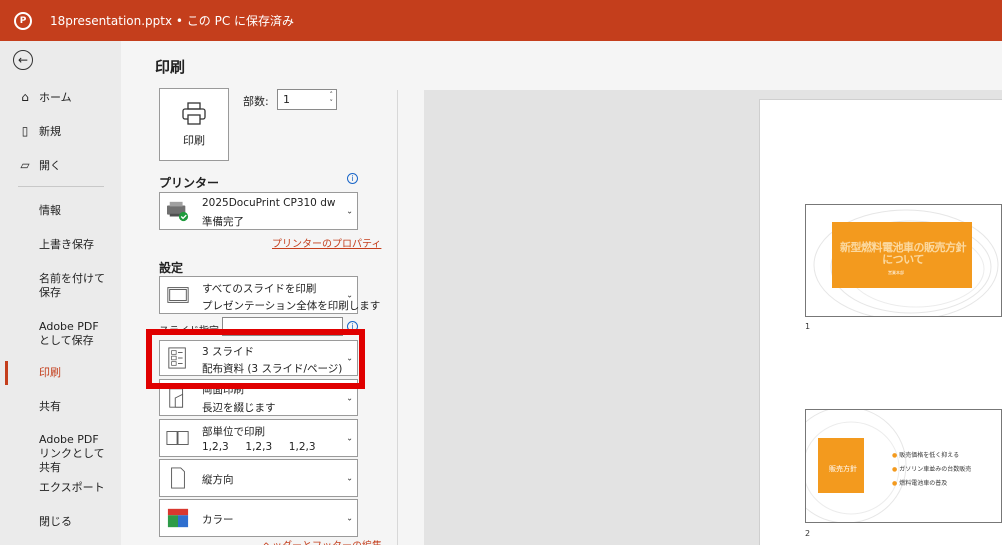 The image size is (1002, 545). What do you see at coordinates (255, 359) in the screenshot?
I see `highlight-box` at bounding box center [255, 359].